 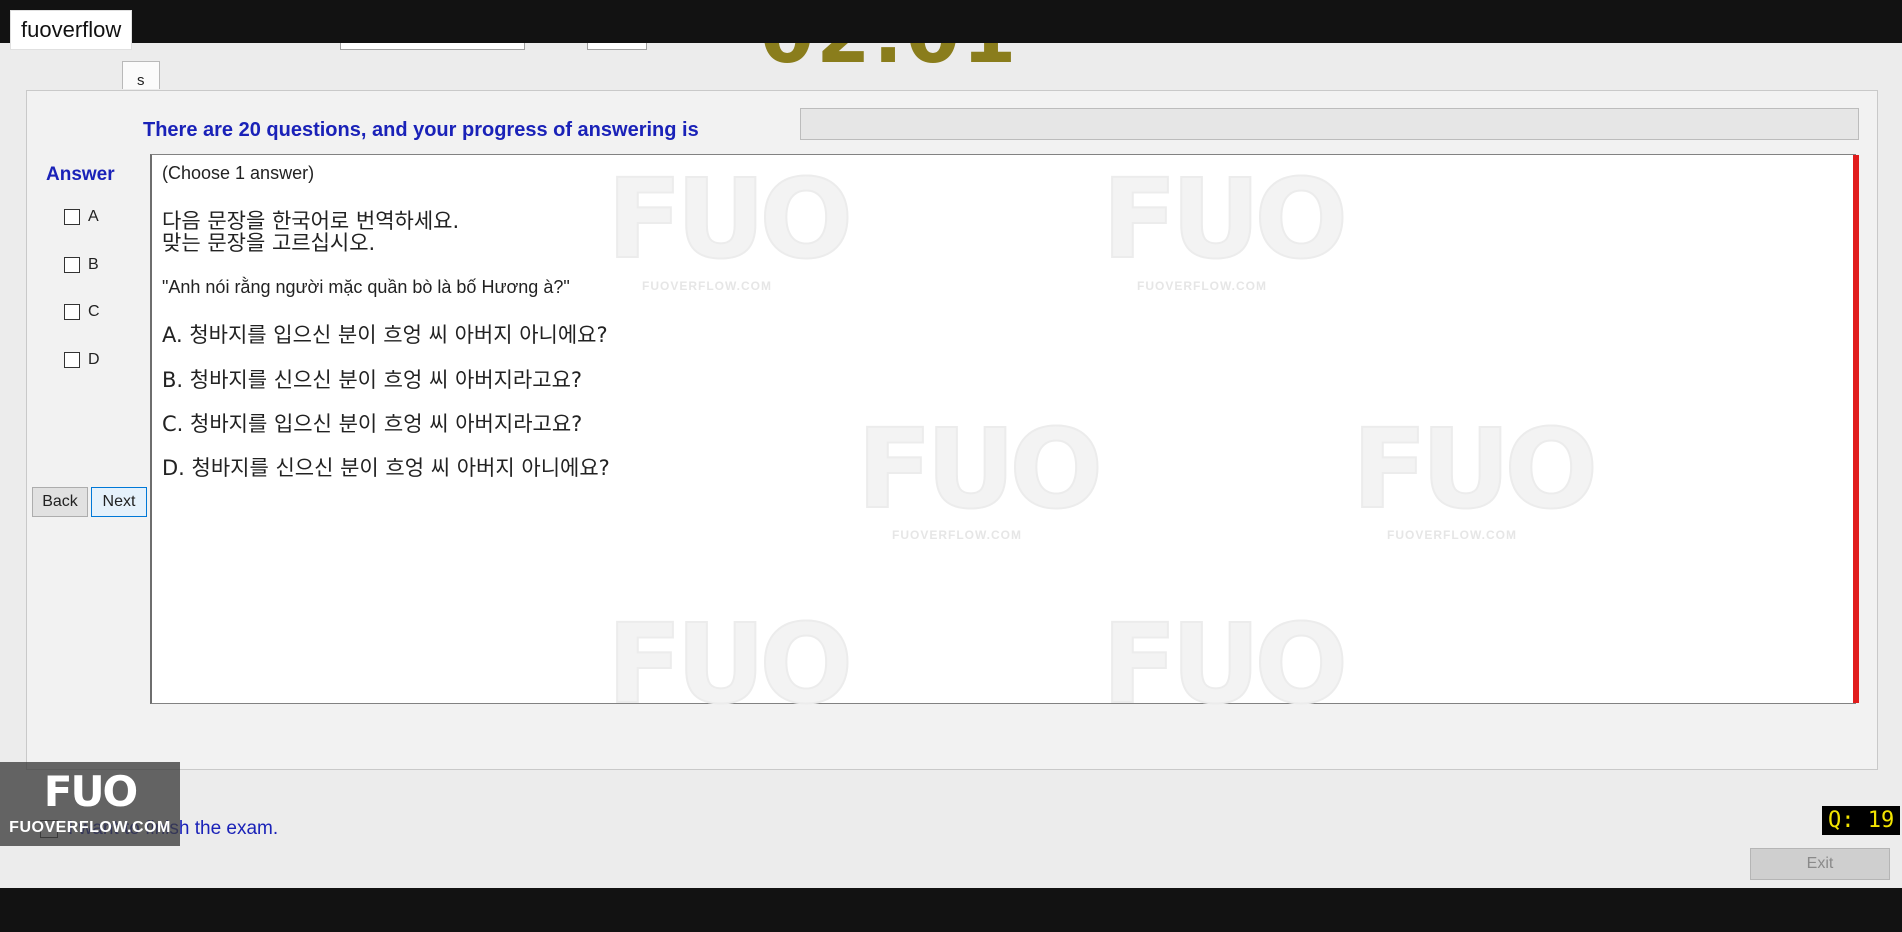 I want to click on overlay-name-badge: fuoverflow, so click(x=71, y=30).